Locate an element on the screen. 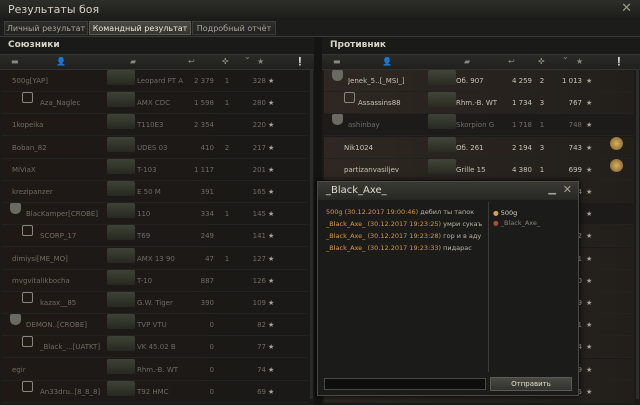 This screenshot has width=640, height=405. message-text: пидарас is located at coordinates (457, 248).